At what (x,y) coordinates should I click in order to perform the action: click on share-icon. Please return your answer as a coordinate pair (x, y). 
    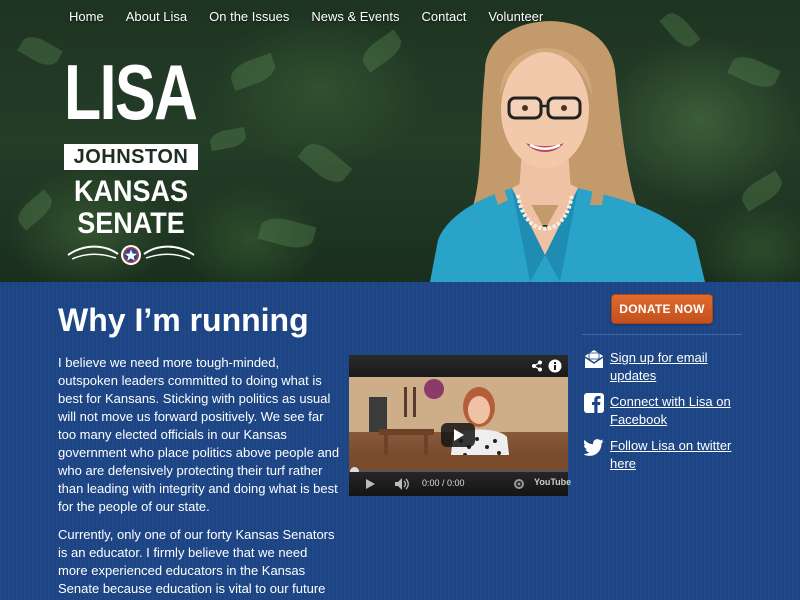
    Looking at the image, I should click on (537, 366).